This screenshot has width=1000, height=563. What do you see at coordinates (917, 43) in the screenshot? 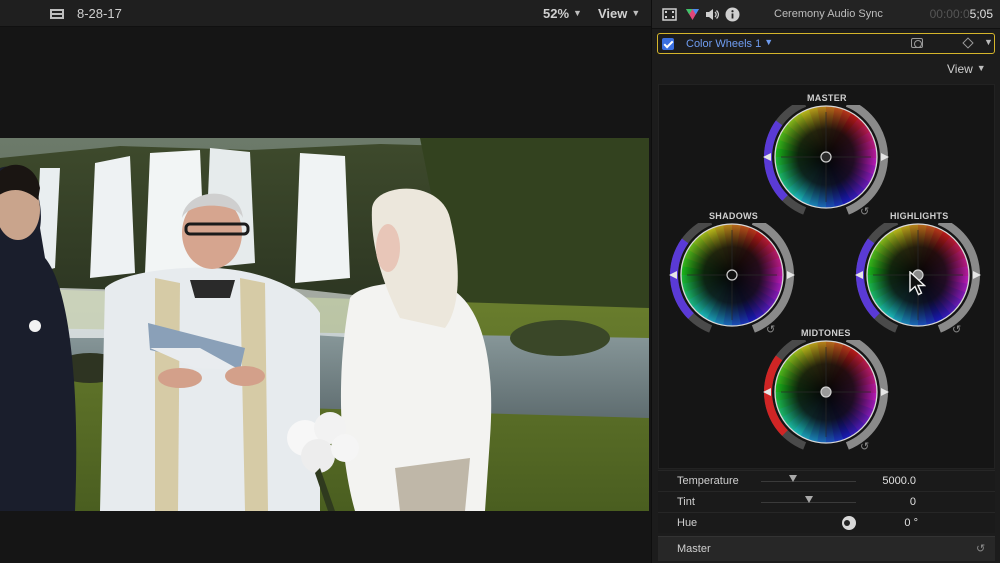
I see `mask-icon` at bounding box center [917, 43].